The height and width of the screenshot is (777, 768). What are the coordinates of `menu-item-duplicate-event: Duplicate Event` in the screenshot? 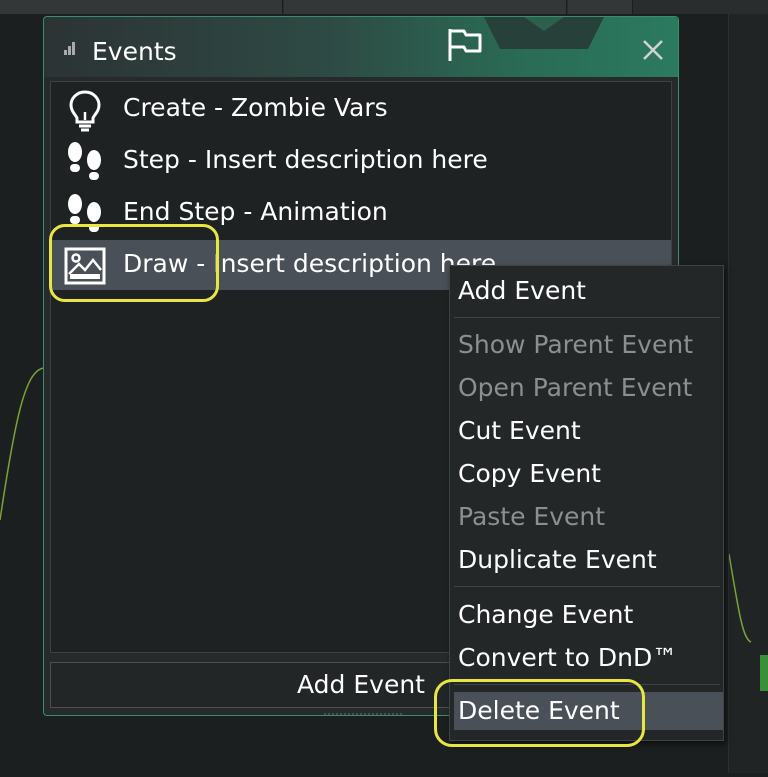 It's located at (587, 560).